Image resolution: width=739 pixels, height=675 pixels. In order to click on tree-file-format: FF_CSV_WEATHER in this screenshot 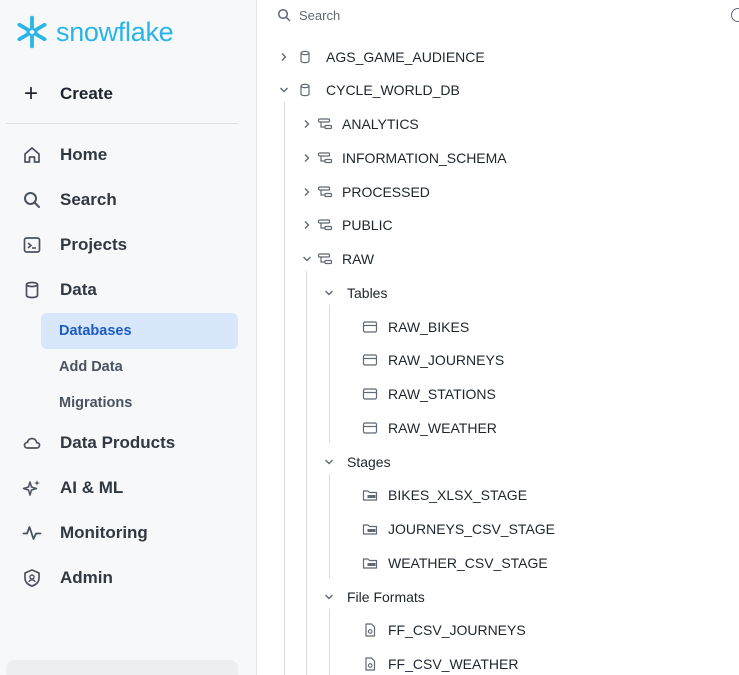, I will do `click(440, 664)`.